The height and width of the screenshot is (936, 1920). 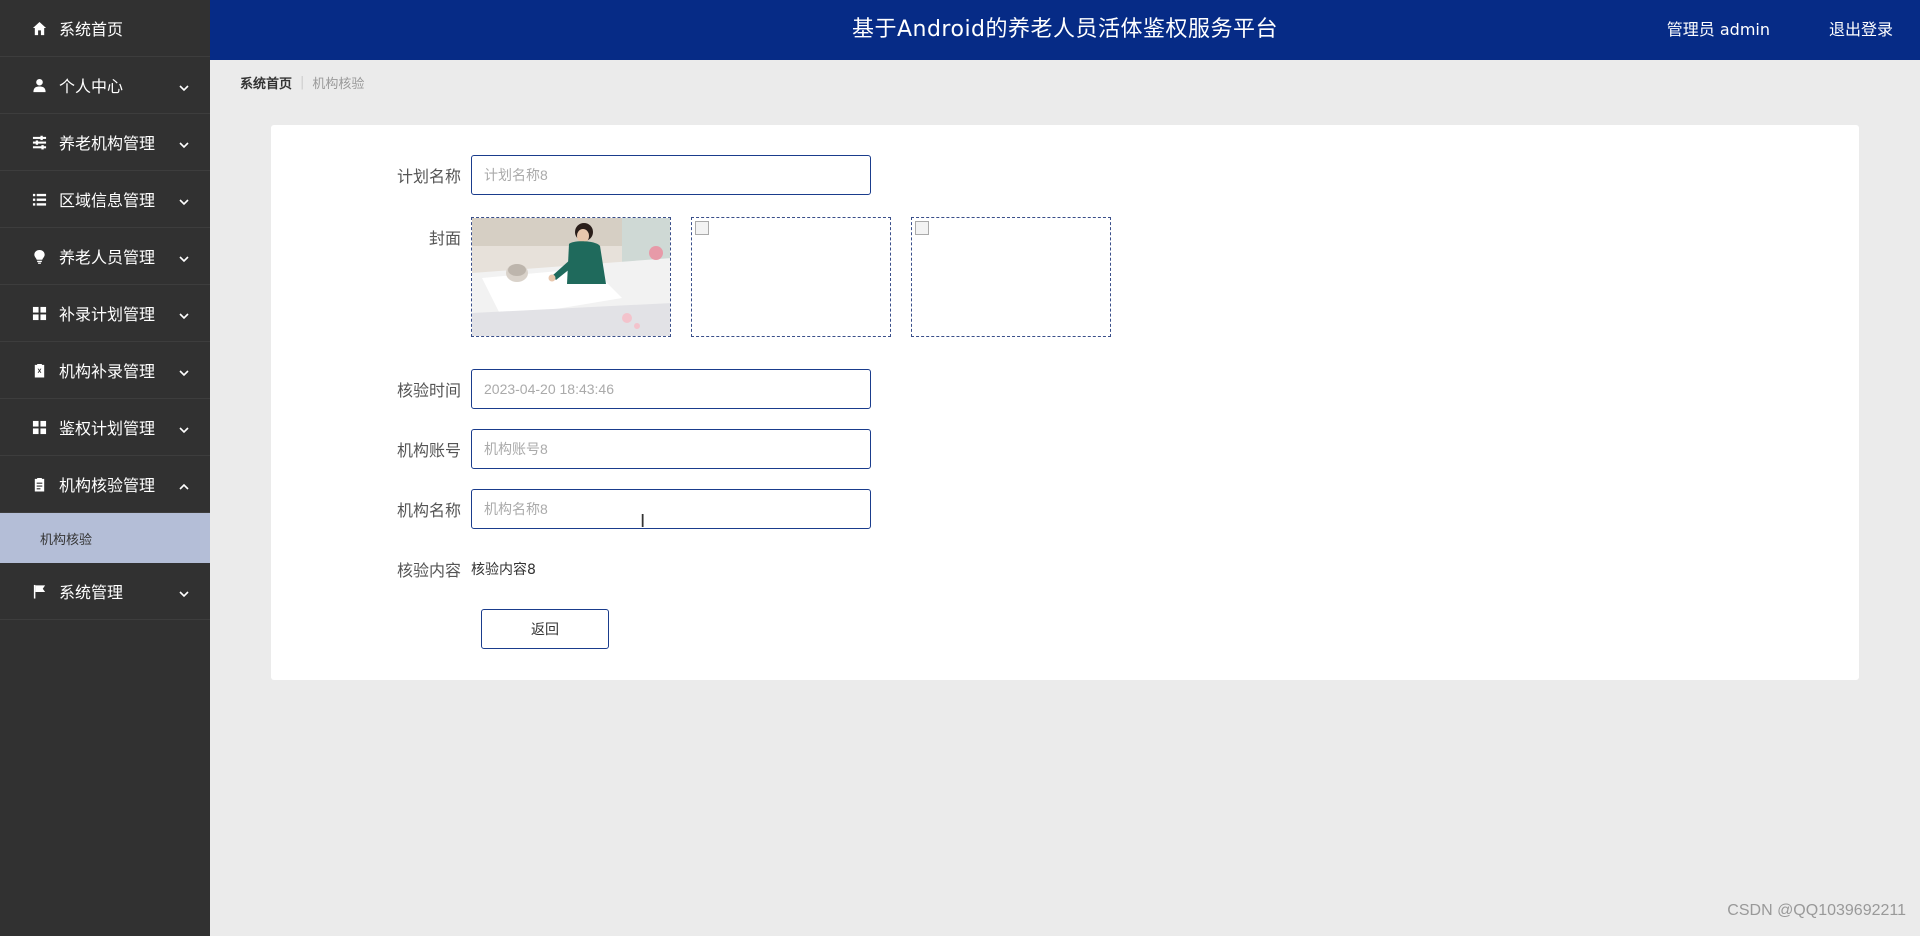 I want to click on home-icon, so click(x=39, y=28).